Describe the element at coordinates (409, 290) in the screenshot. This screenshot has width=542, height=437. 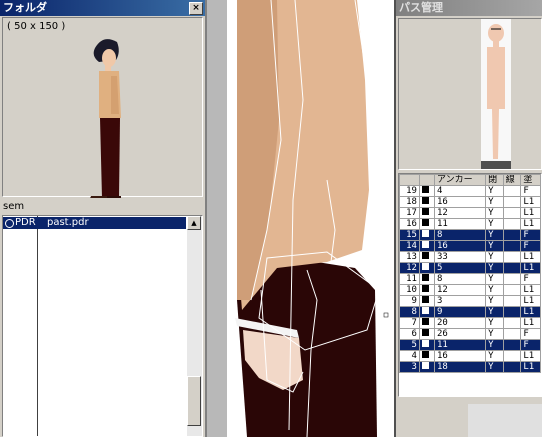
I see `path-number: 10` at that location.